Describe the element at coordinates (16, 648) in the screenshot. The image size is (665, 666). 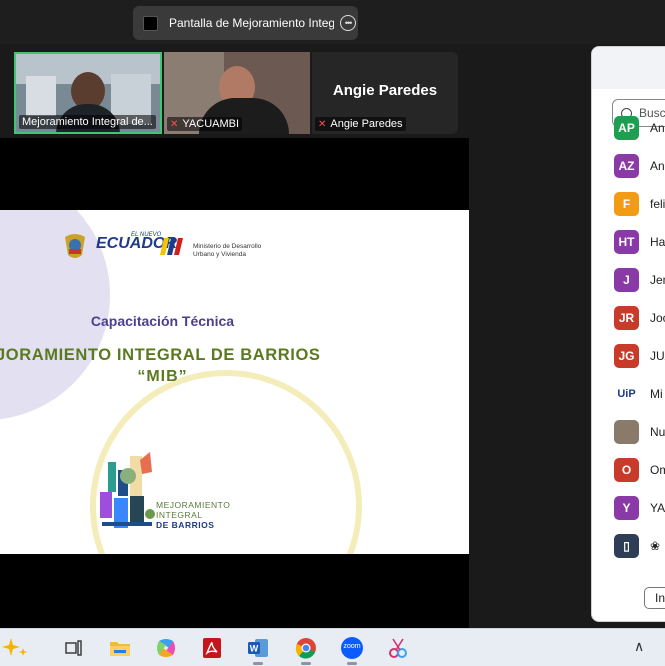
I see `copilot-sparkle-icon` at that location.